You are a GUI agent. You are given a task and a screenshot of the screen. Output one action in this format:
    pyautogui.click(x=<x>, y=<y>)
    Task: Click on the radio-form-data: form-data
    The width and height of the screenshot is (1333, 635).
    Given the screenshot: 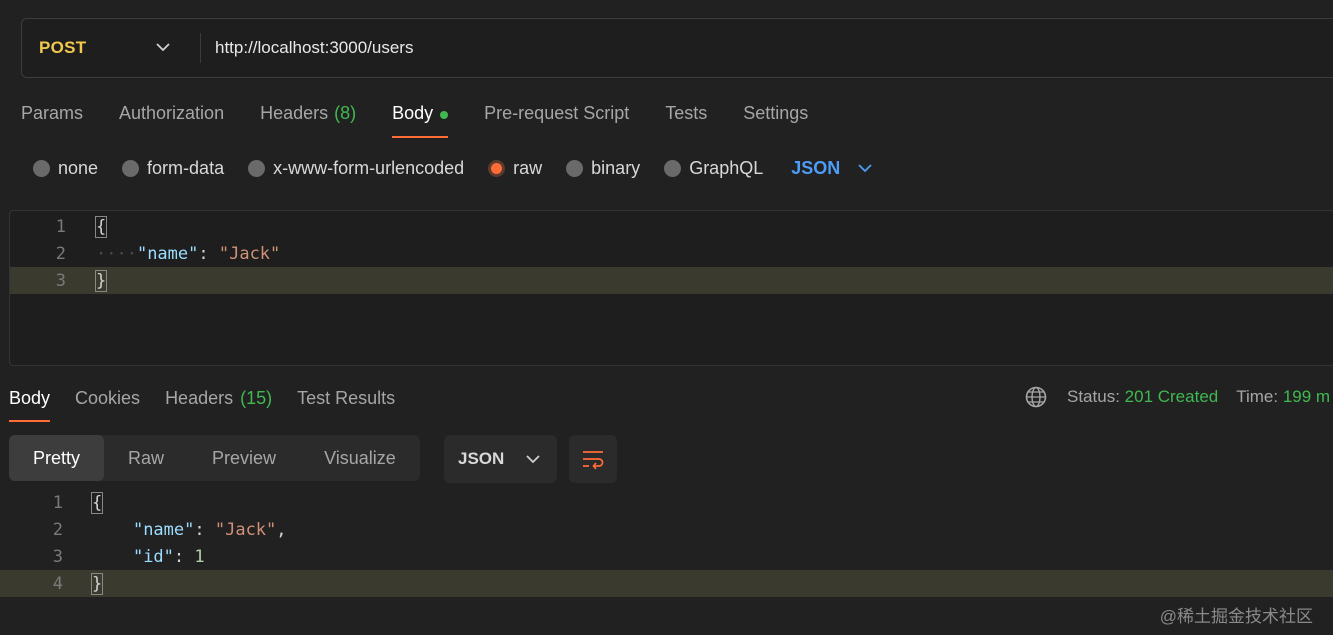 What is the action you would take?
    pyautogui.click(x=173, y=168)
    